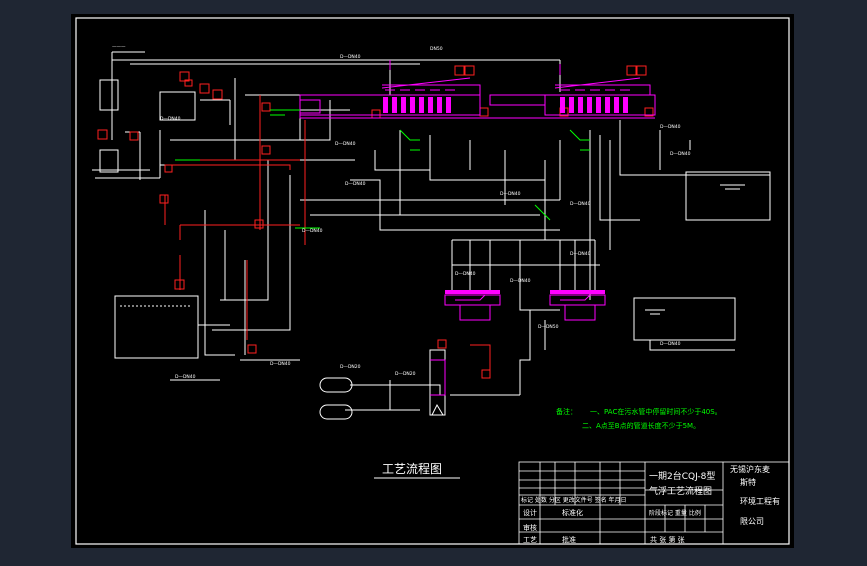 The image size is (867, 566). I want to click on svg-text: D—DN50, so click(548, 327).